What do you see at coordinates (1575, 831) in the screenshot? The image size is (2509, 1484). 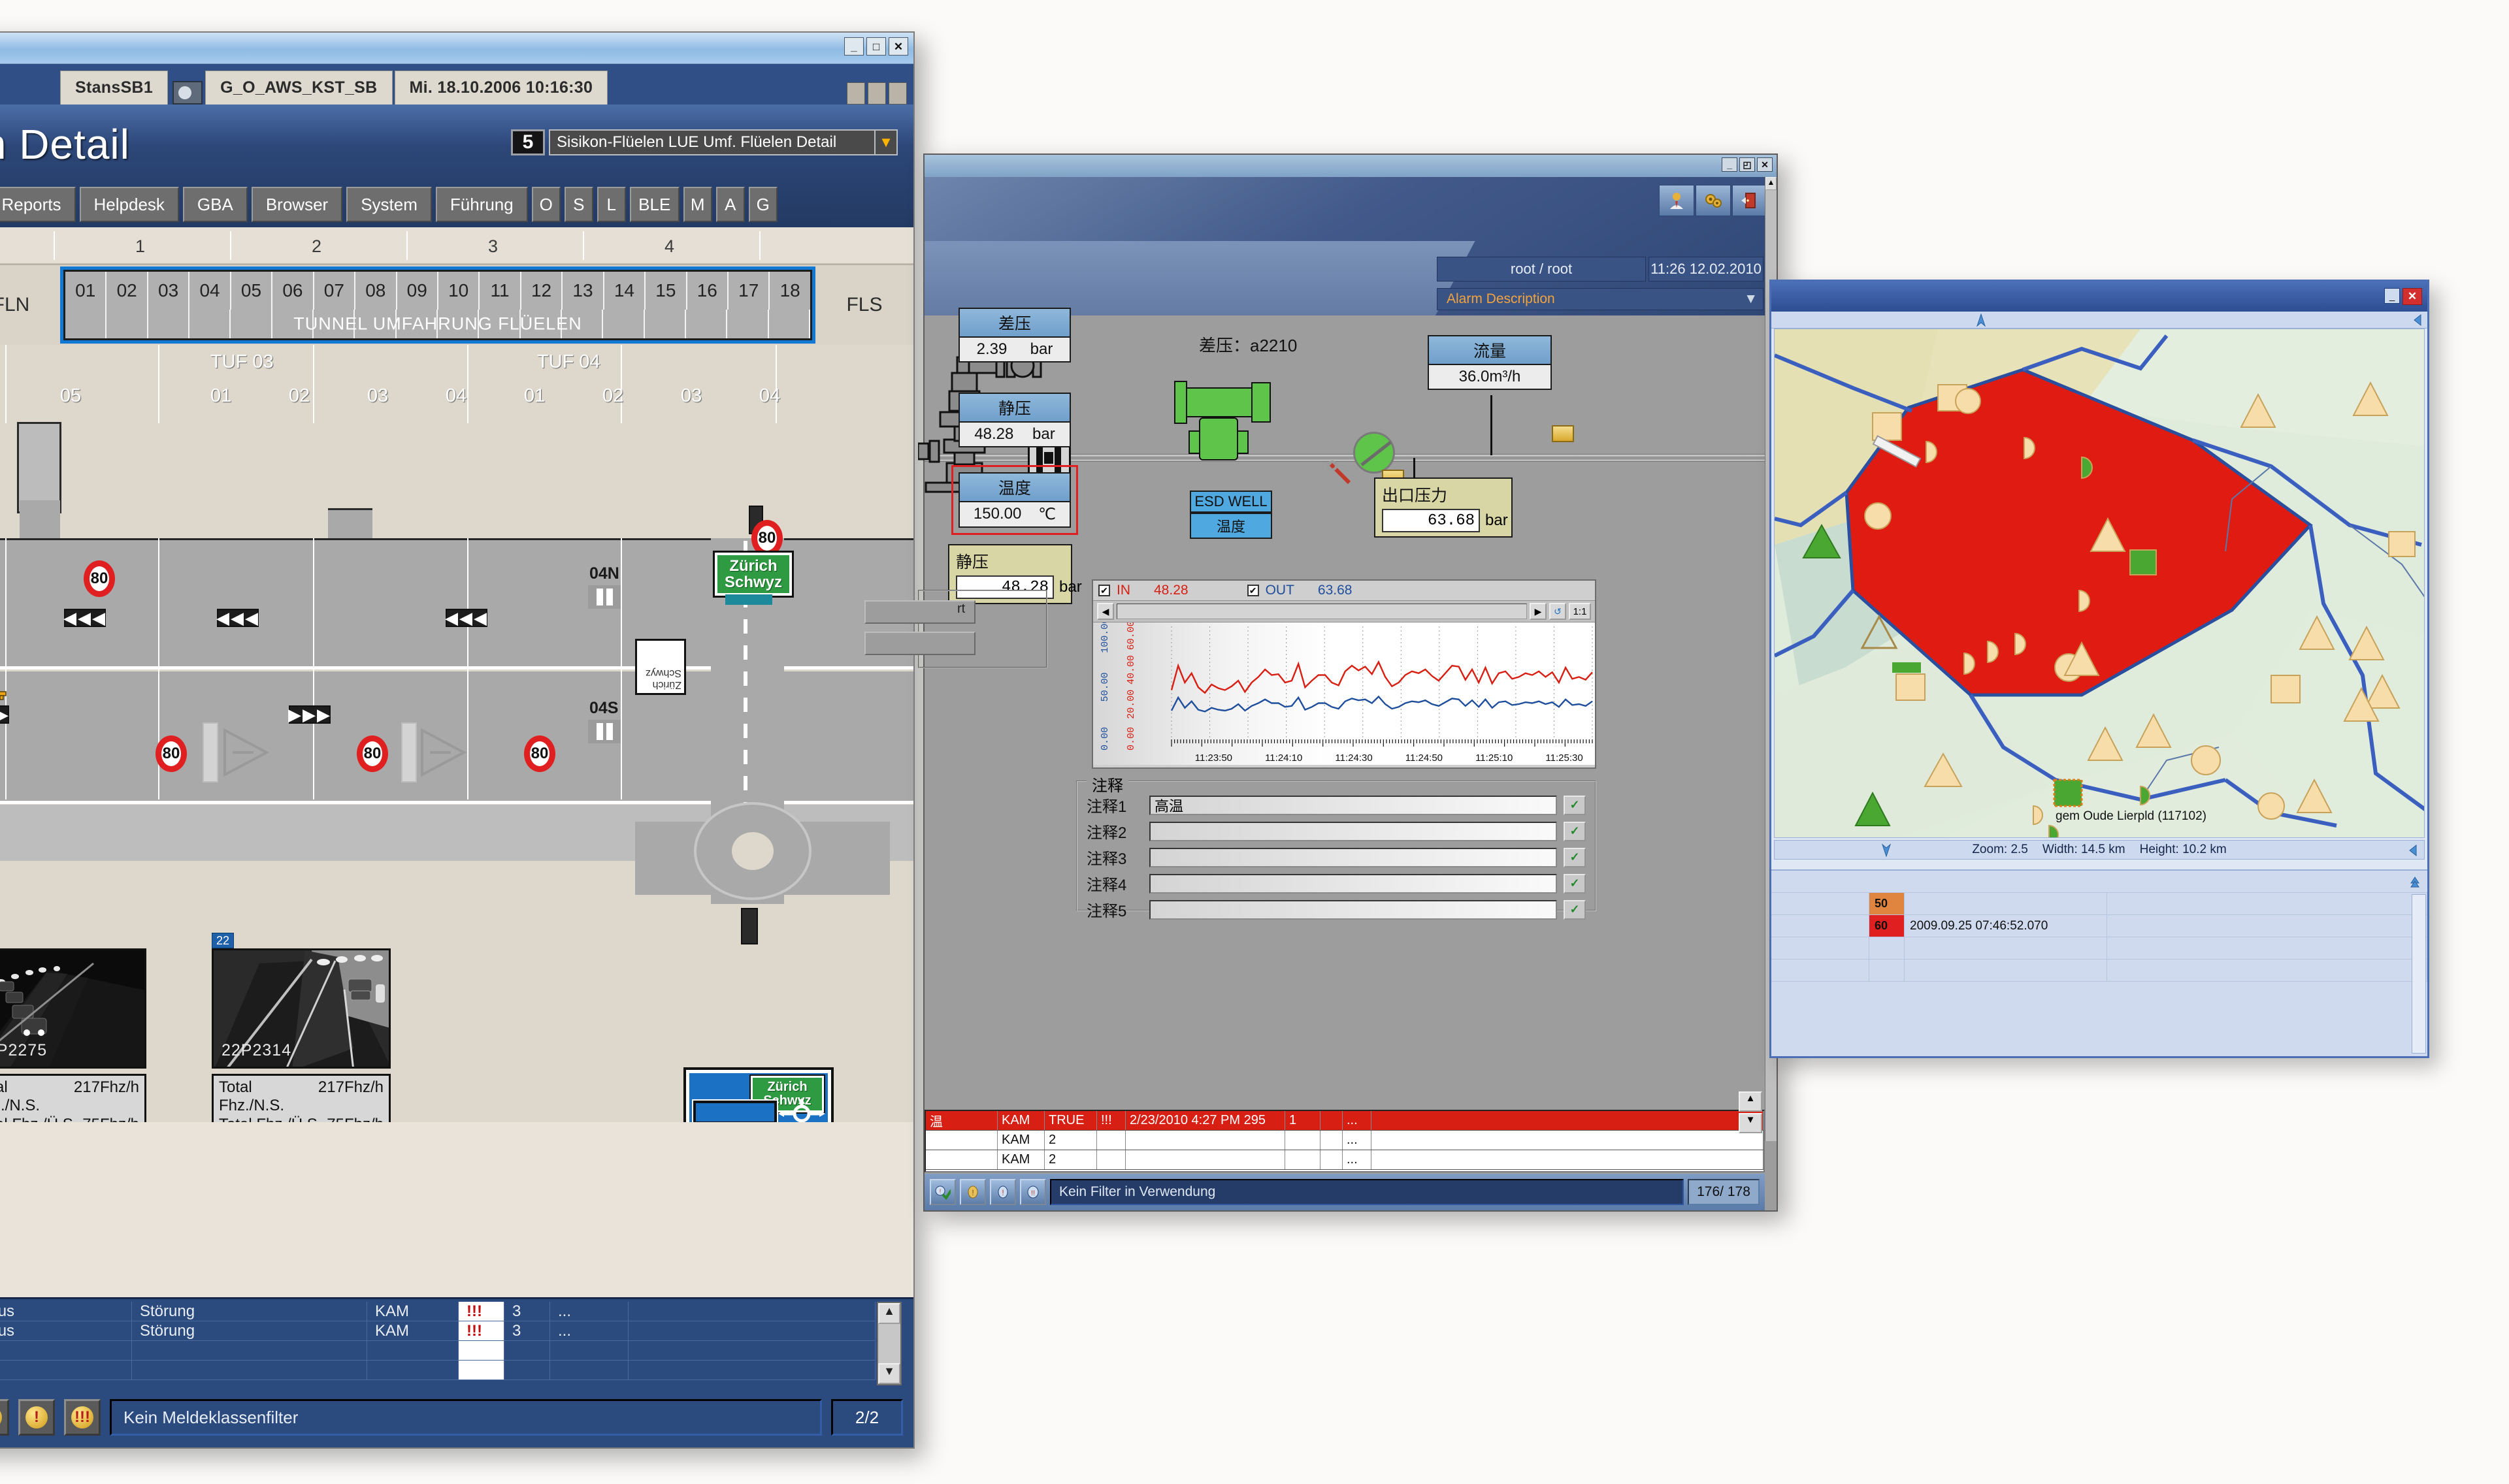 I see `annotation-apply-button-2: ✓` at bounding box center [1575, 831].